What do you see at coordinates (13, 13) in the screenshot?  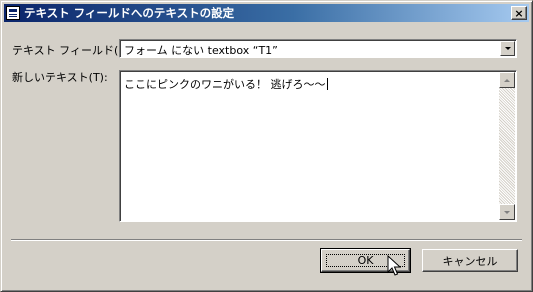 I see `window-app-icon` at bounding box center [13, 13].